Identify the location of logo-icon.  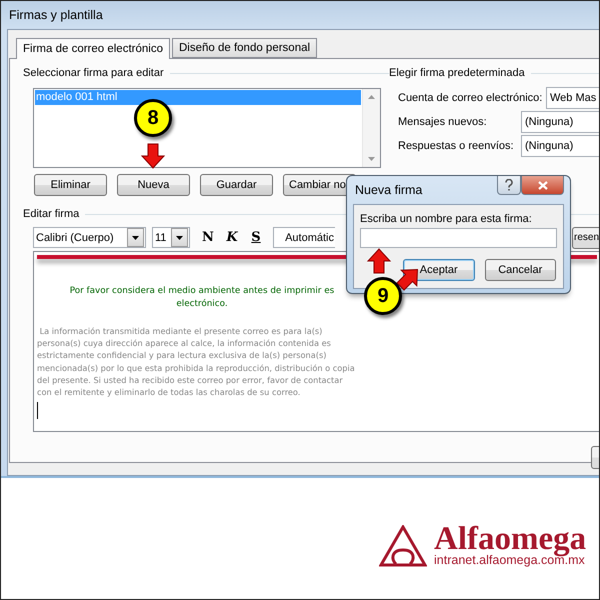
(403, 546).